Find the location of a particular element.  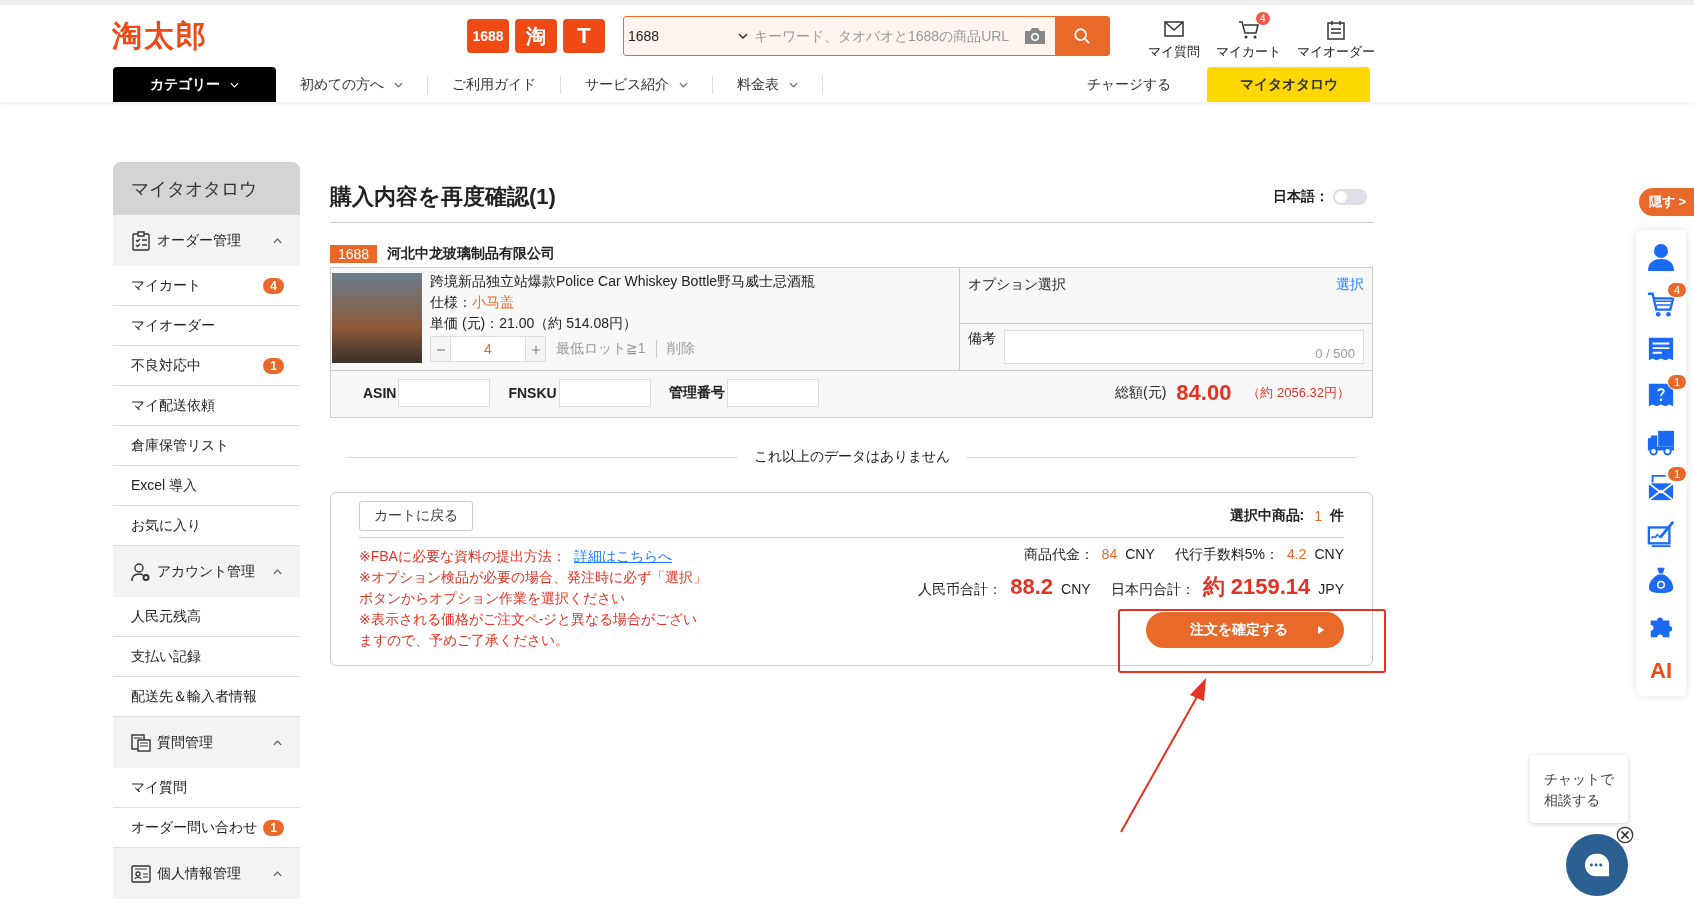

header-link: マイオーダー is located at coordinates (1336, 36).